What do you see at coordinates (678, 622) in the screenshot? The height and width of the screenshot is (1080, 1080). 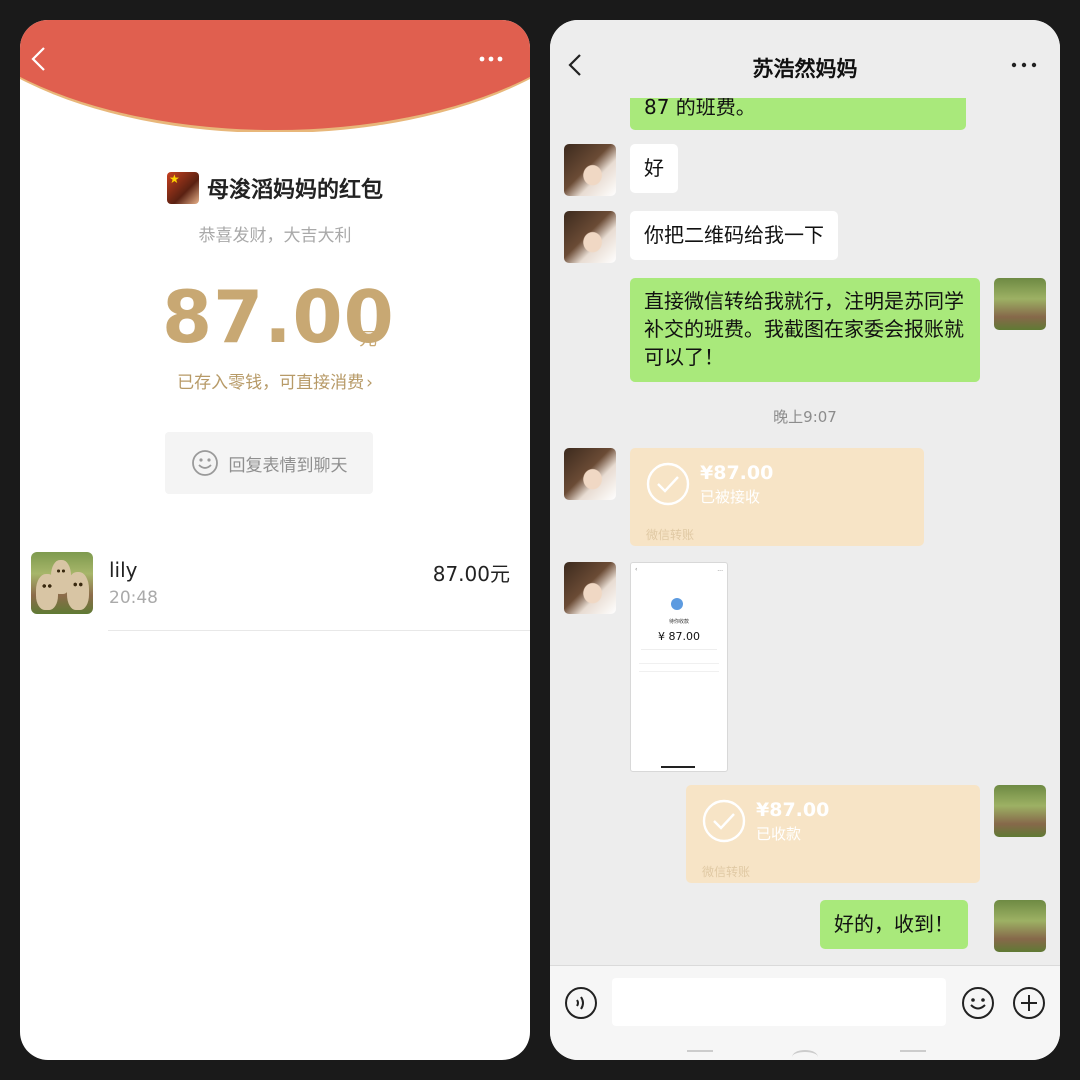 I see `screenshot-label: 待你收款` at bounding box center [678, 622].